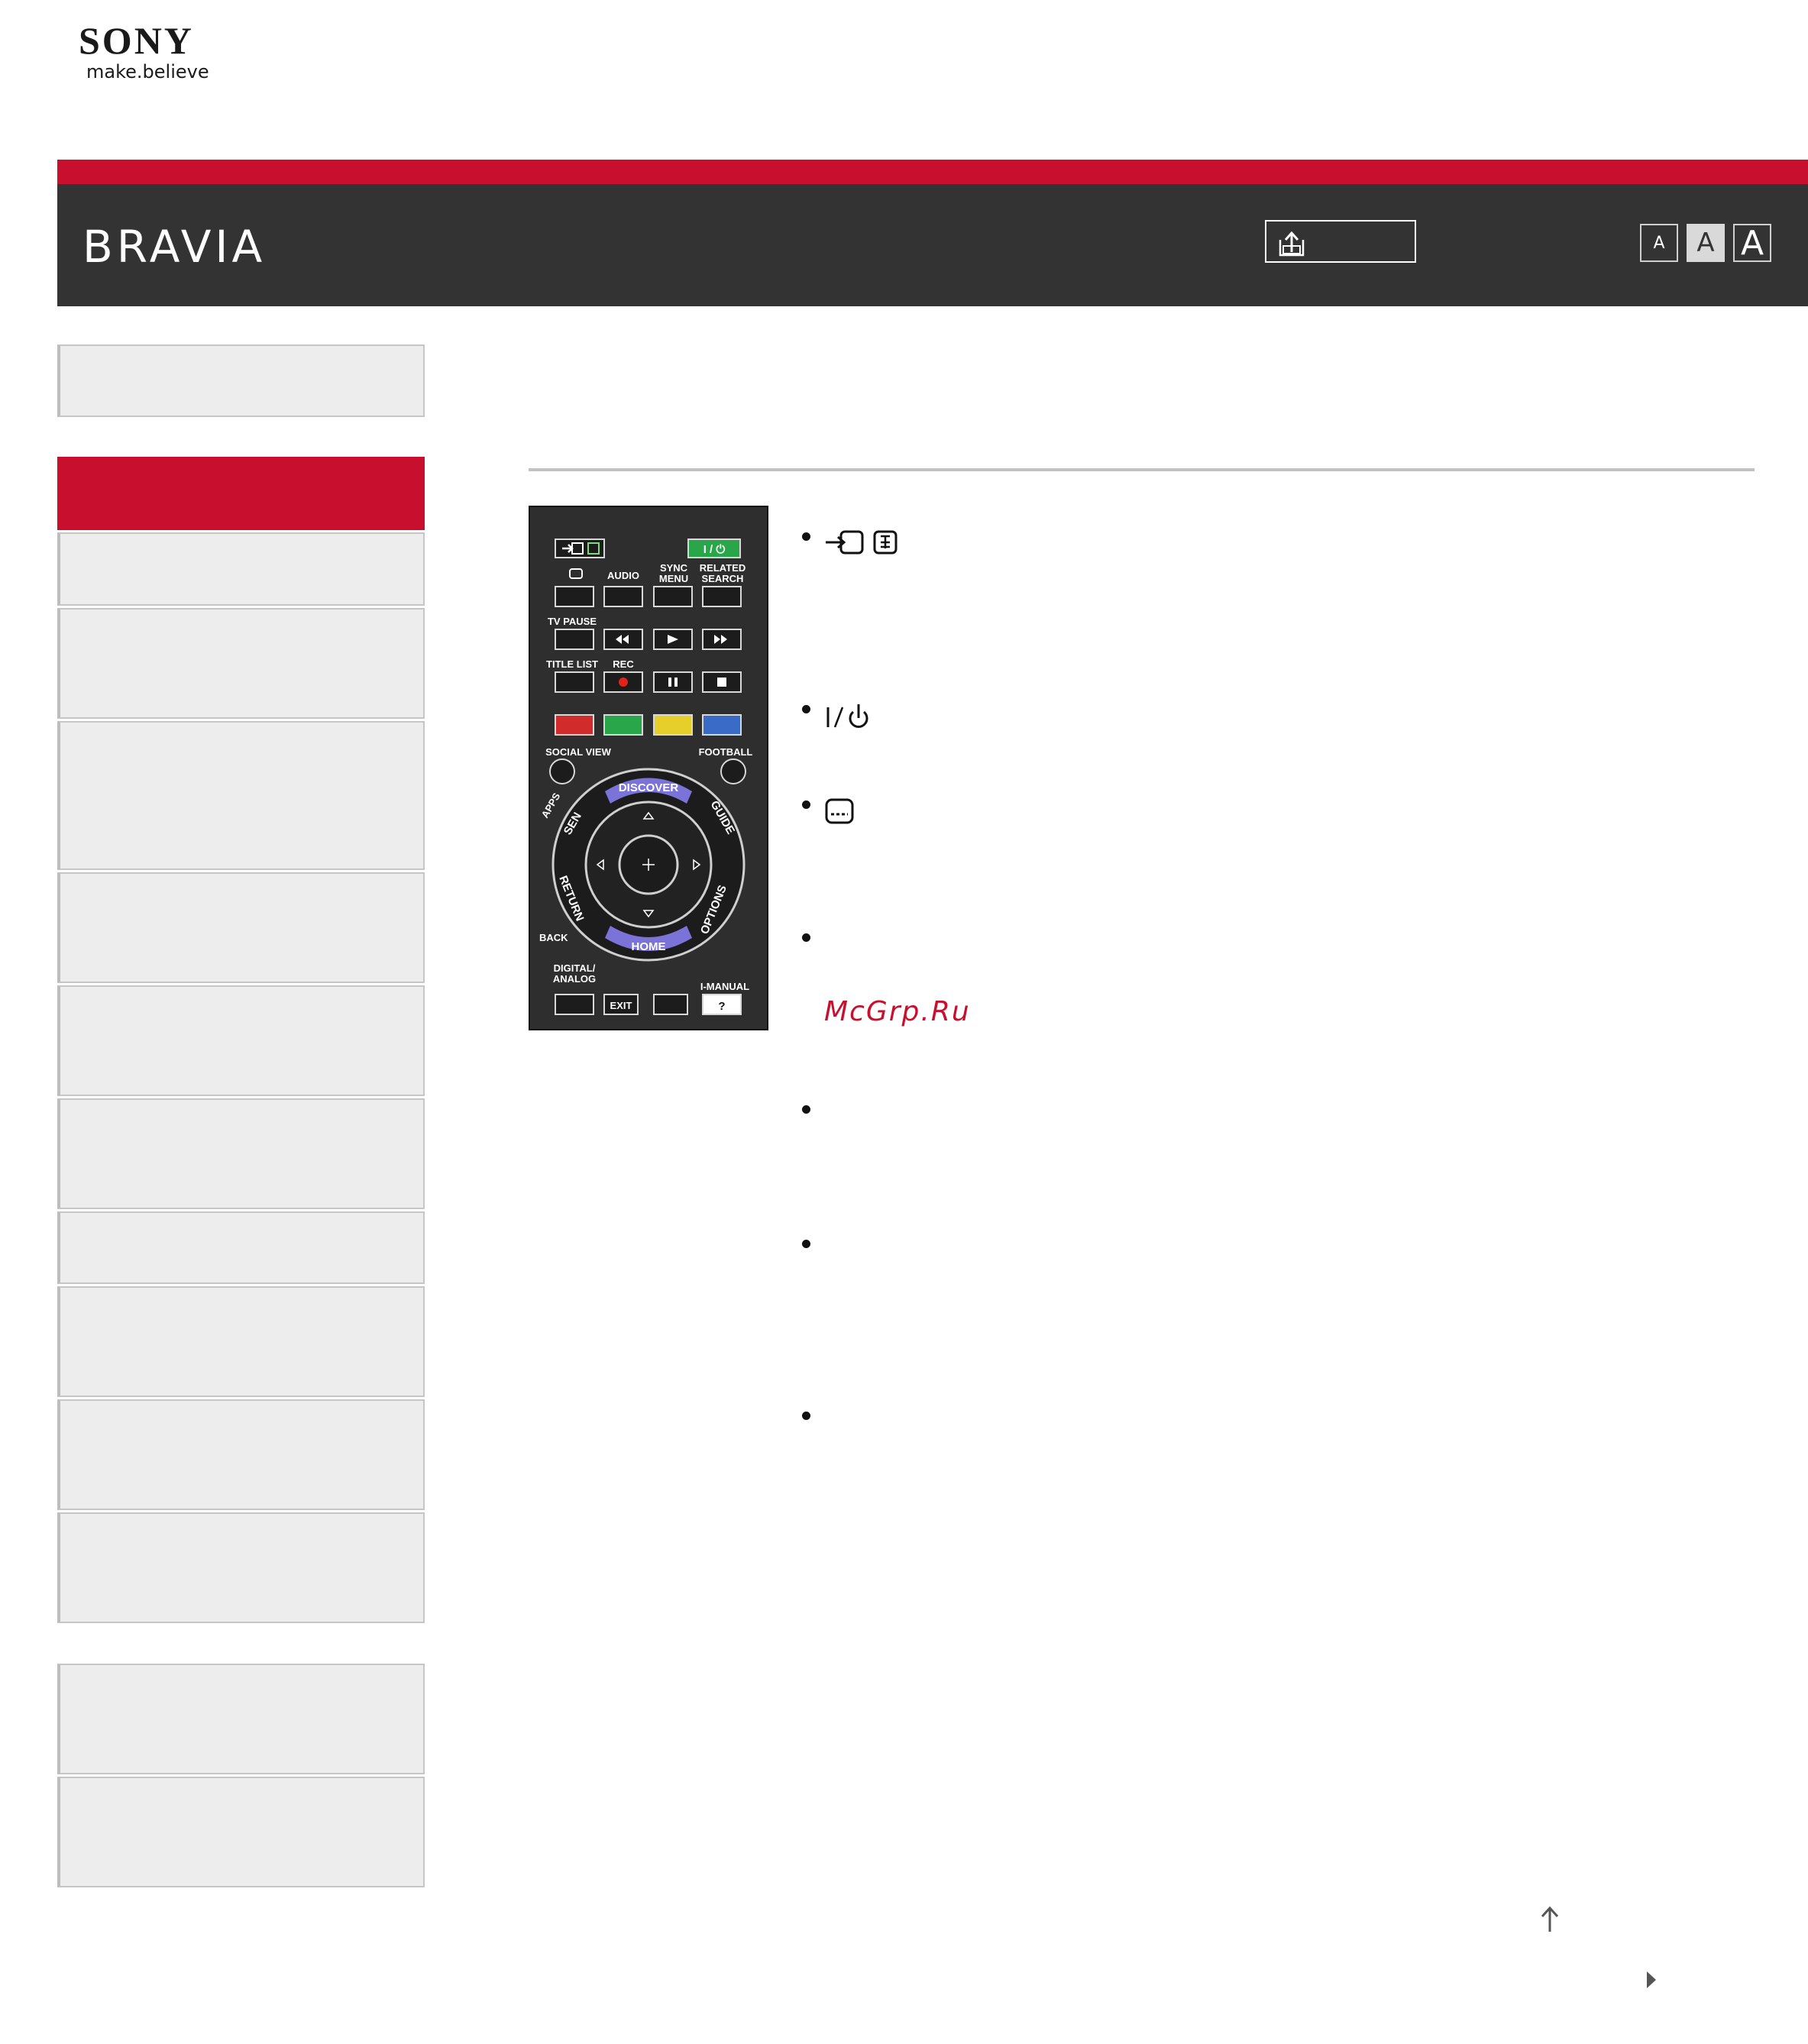  Describe the element at coordinates (673, 578) in the screenshot. I see `remote-menu-label: MENU` at that location.